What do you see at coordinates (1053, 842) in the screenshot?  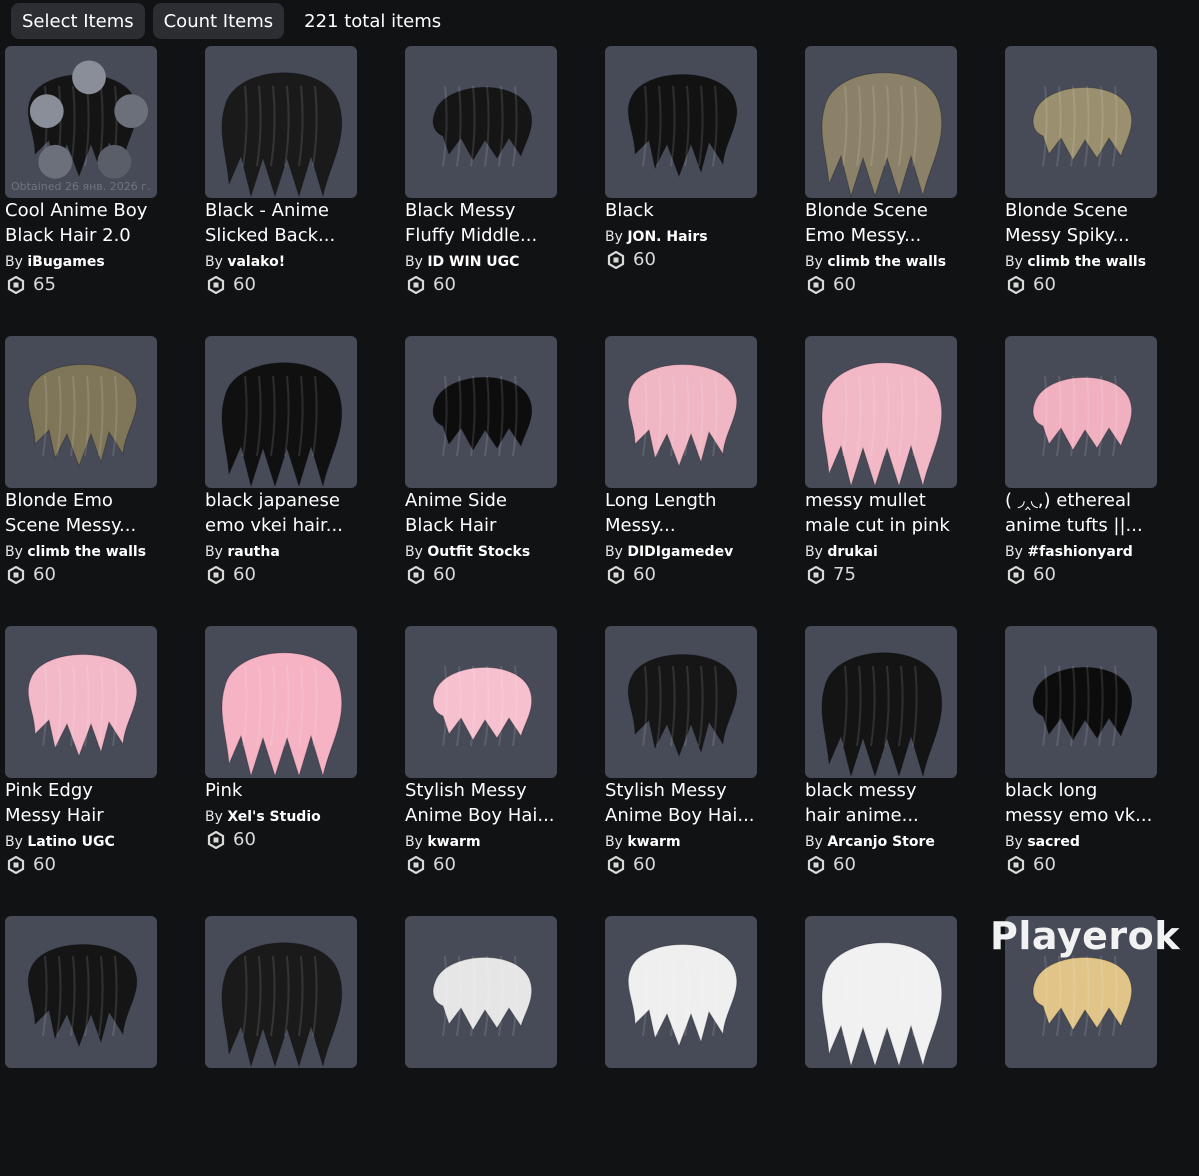 I see `creator-name-link: sacred` at bounding box center [1053, 842].